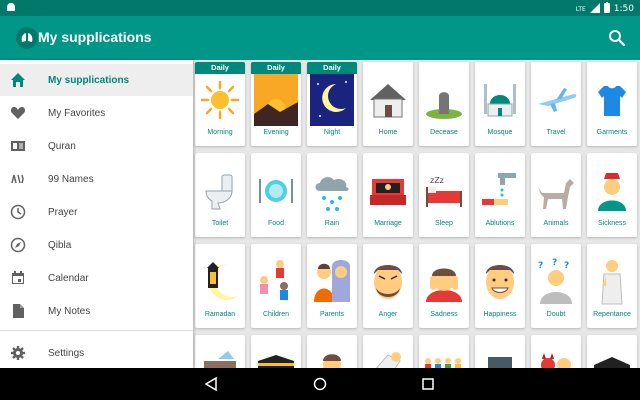 This screenshot has height=400, width=640. I want to click on home-button-icon, so click(320, 384).